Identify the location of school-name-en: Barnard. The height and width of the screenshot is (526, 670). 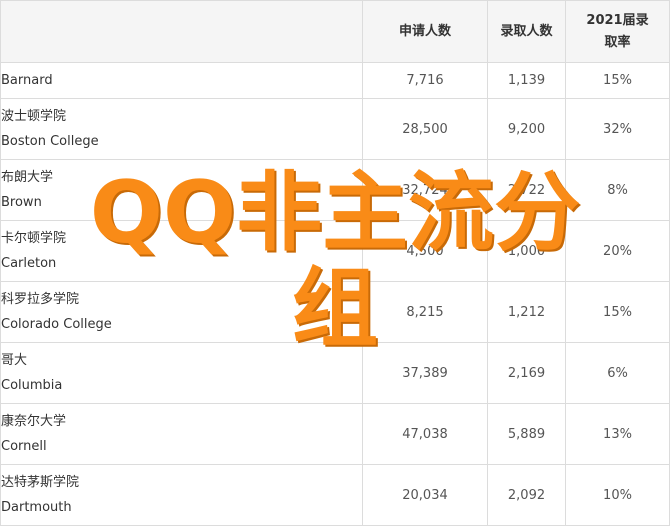
(27, 80).